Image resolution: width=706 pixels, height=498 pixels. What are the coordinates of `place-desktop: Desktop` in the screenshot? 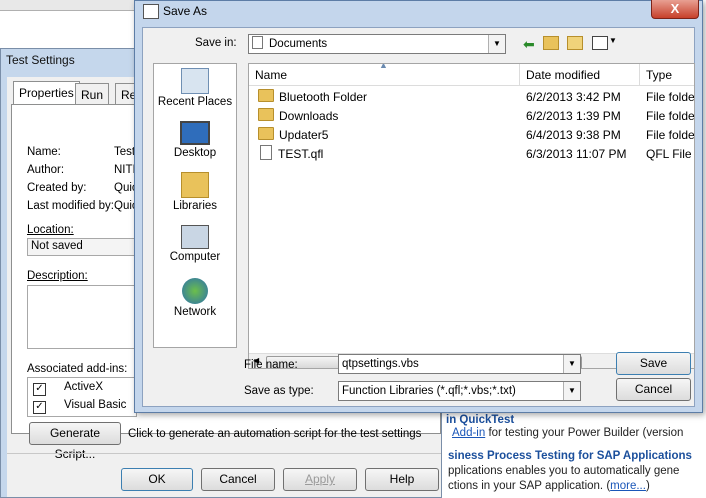 It's located at (195, 140).